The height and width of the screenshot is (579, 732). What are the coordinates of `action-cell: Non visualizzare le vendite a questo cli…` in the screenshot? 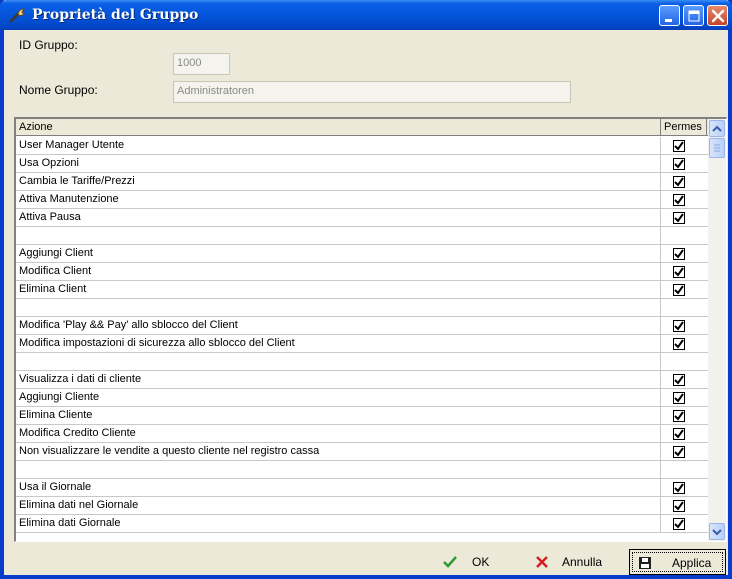 It's located at (338, 452).